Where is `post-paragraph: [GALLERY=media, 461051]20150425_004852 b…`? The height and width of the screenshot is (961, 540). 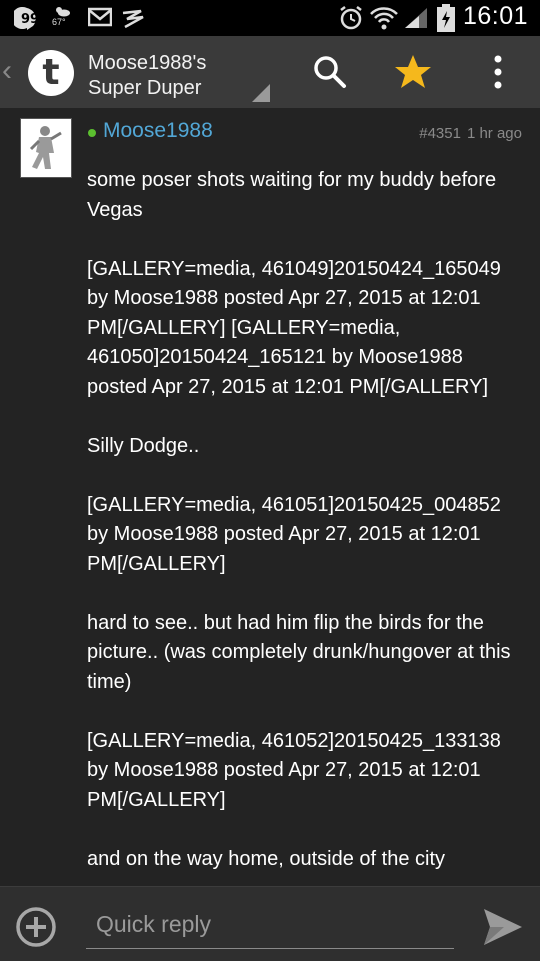 post-paragraph: [GALLERY=media, 461051]20150425_004852 b… is located at coordinates (294, 534).